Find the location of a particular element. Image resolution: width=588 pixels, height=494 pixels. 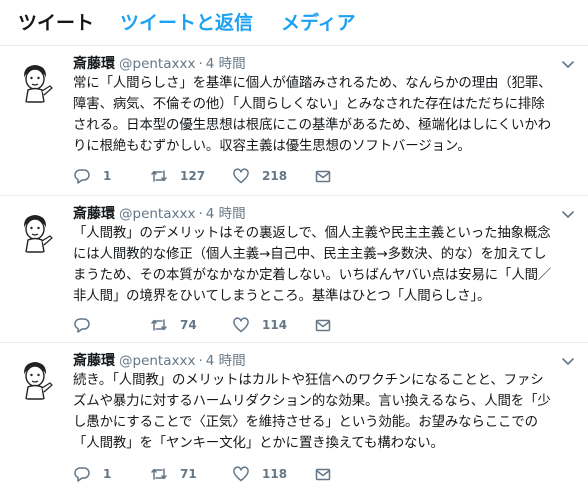

profile-tabs: ツイート ツイートと返信 メディア is located at coordinates (294, 23).